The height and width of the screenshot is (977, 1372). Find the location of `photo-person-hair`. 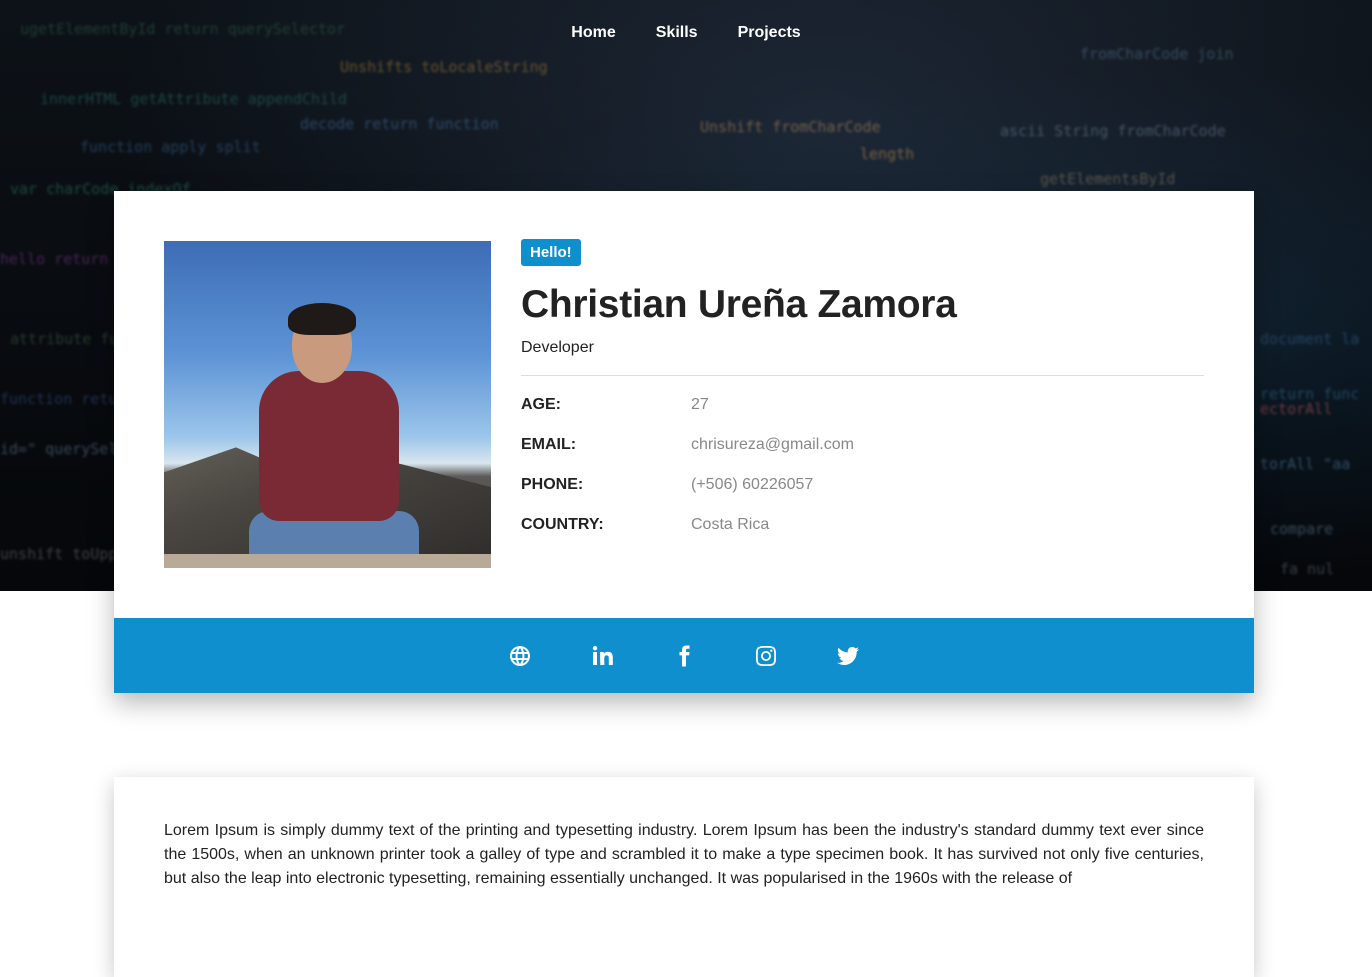

photo-person-hair is located at coordinates (322, 319).